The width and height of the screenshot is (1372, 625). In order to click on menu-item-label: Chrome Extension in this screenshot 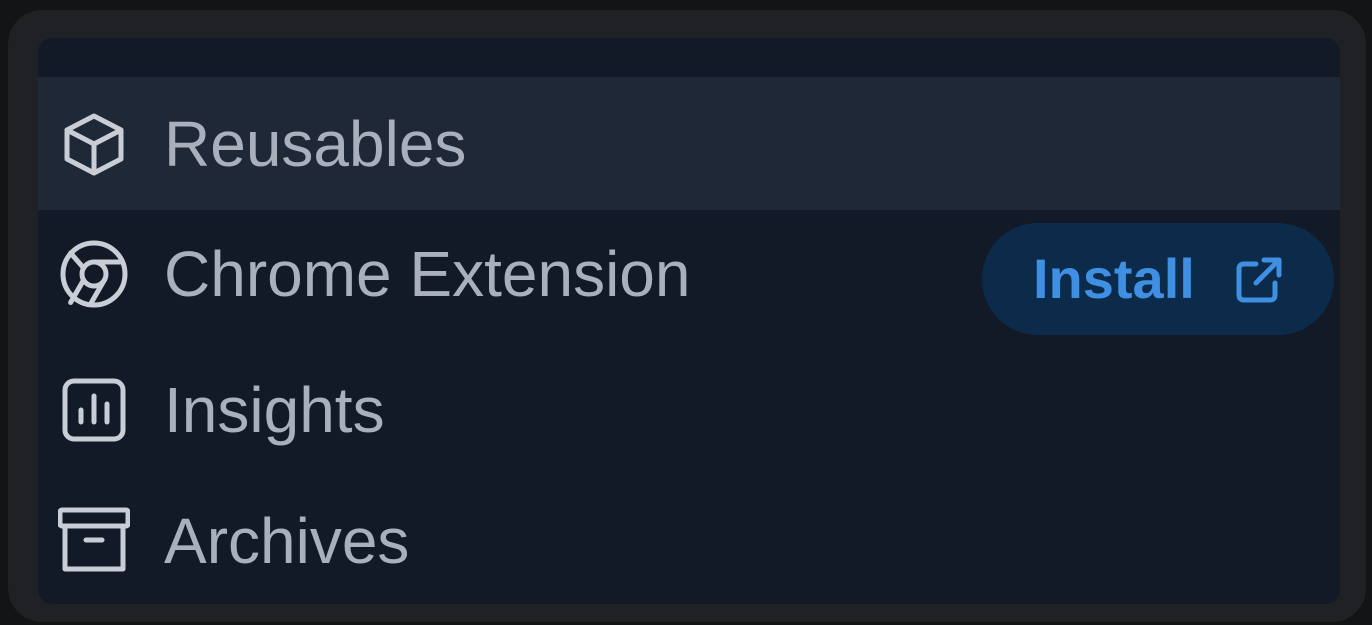, I will do `click(427, 274)`.